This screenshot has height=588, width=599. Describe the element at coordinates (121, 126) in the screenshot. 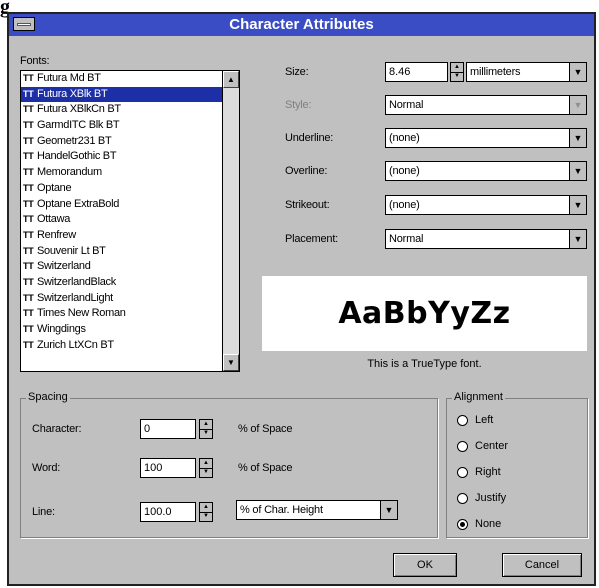

I see `font-list-item: TT GarmdITC Blk BT` at that location.